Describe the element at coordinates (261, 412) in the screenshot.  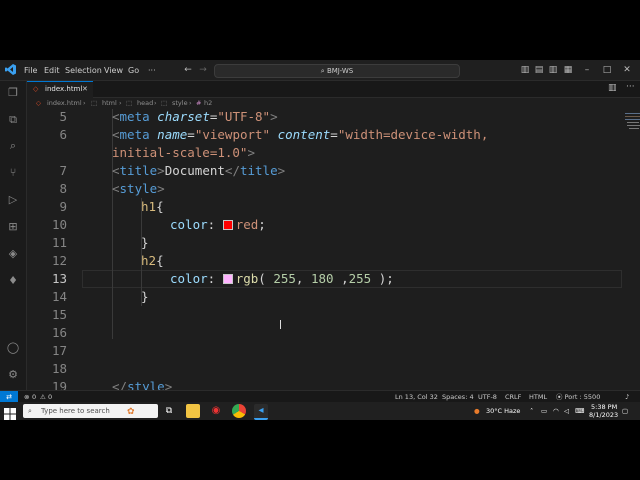
I see `vscode-taskbar-icon: ◂` at that location.